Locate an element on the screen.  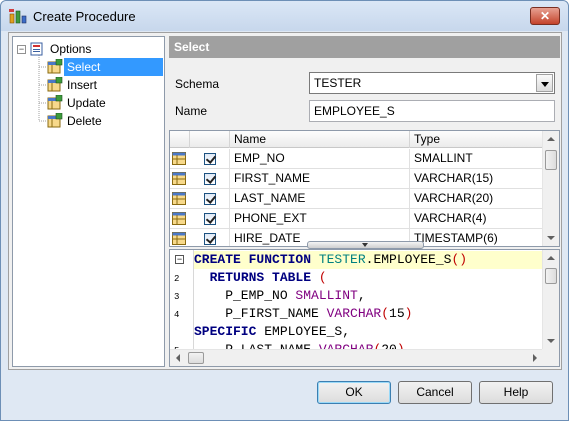
code-line-1: CREATE FUNCTION TESTER.EMPLOYEE_S() is located at coordinates (368, 260).